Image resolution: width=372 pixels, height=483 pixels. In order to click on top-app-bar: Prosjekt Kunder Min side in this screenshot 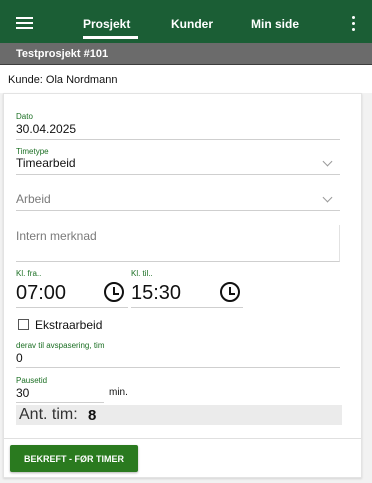, I will do `click(186, 21)`.